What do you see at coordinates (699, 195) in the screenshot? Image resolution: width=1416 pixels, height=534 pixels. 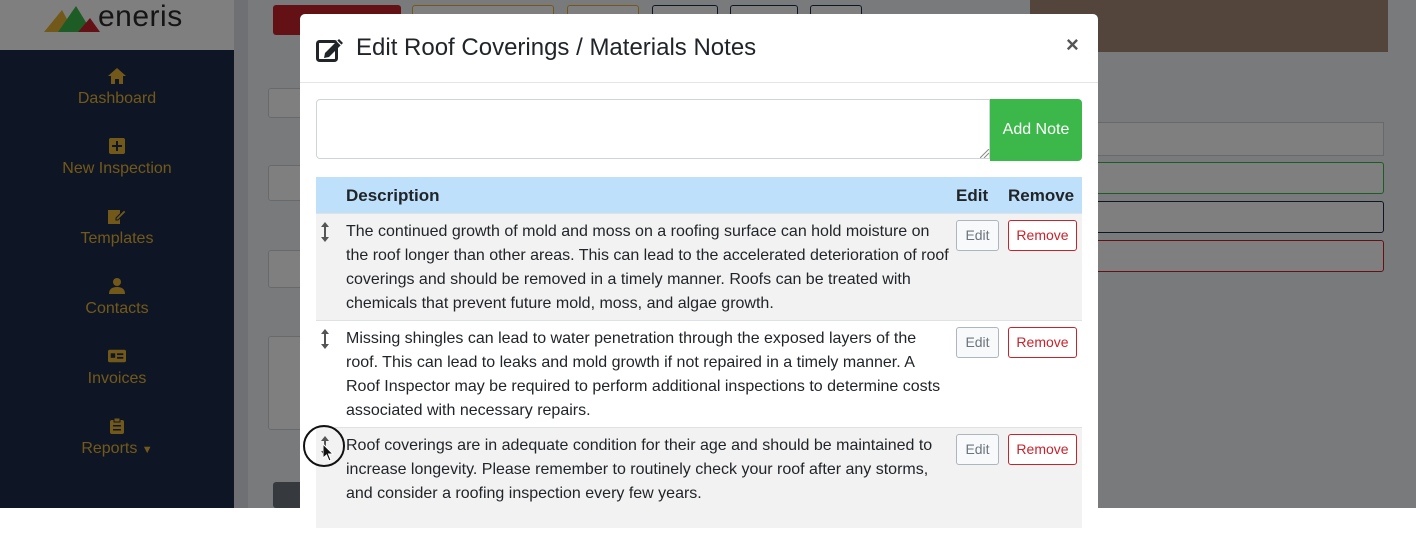 I see `table-header: Description Edit Remove` at bounding box center [699, 195].